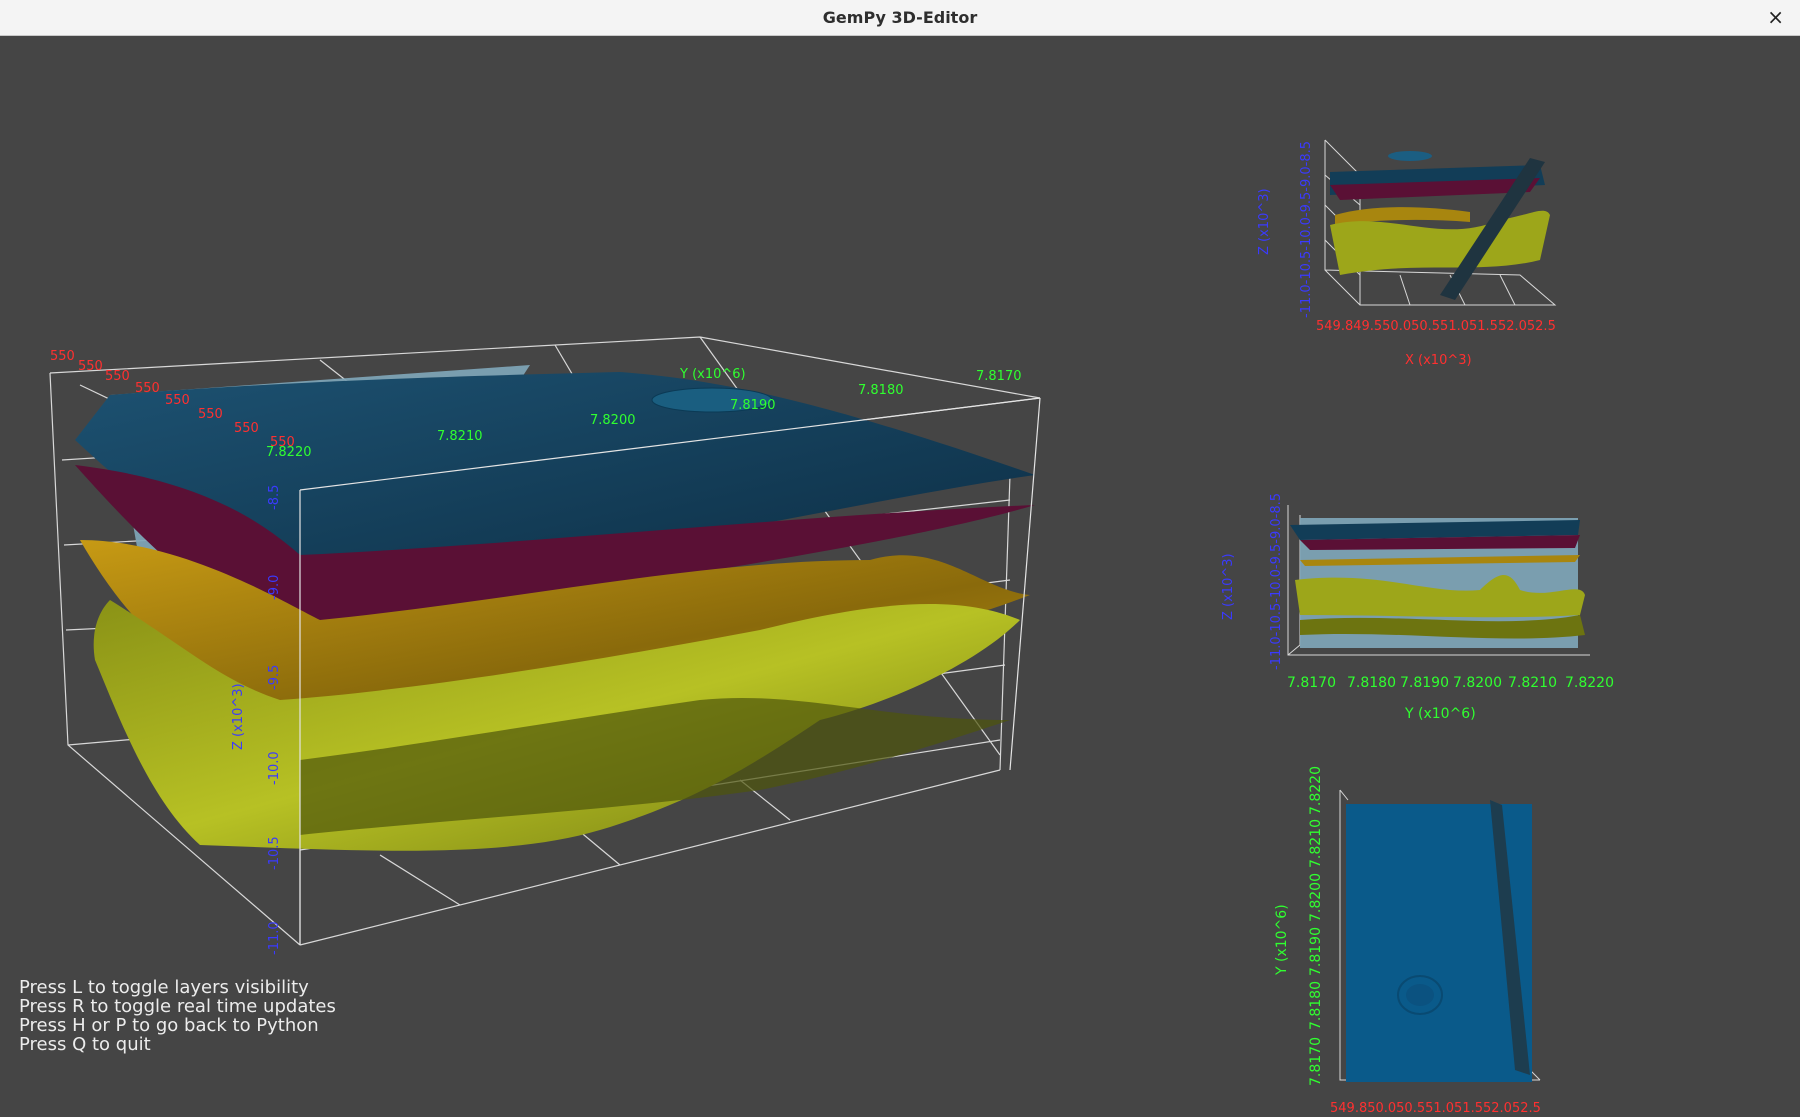  What do you see at coordinates (1435, 1108) in the screenshot?
I see `xy-x-ticks: 549.850.050.551.051.552.052.5` at bounding box center [1435, 1108].